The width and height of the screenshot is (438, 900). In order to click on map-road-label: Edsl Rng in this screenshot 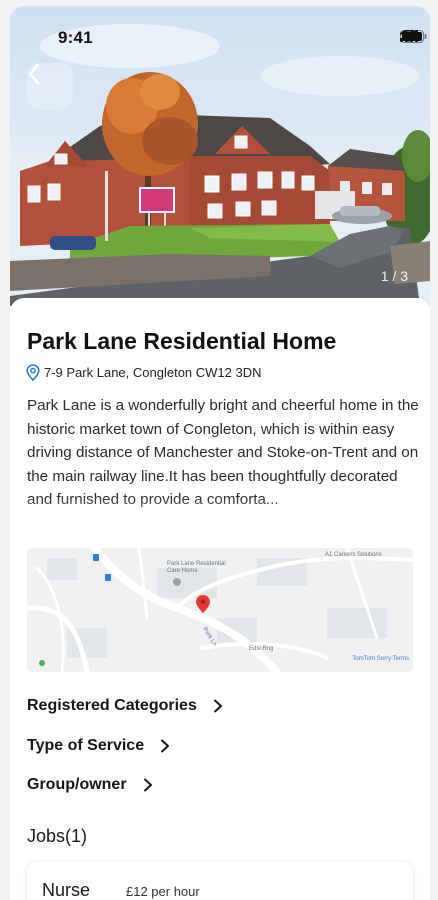, I will do `click(261, 649)`.